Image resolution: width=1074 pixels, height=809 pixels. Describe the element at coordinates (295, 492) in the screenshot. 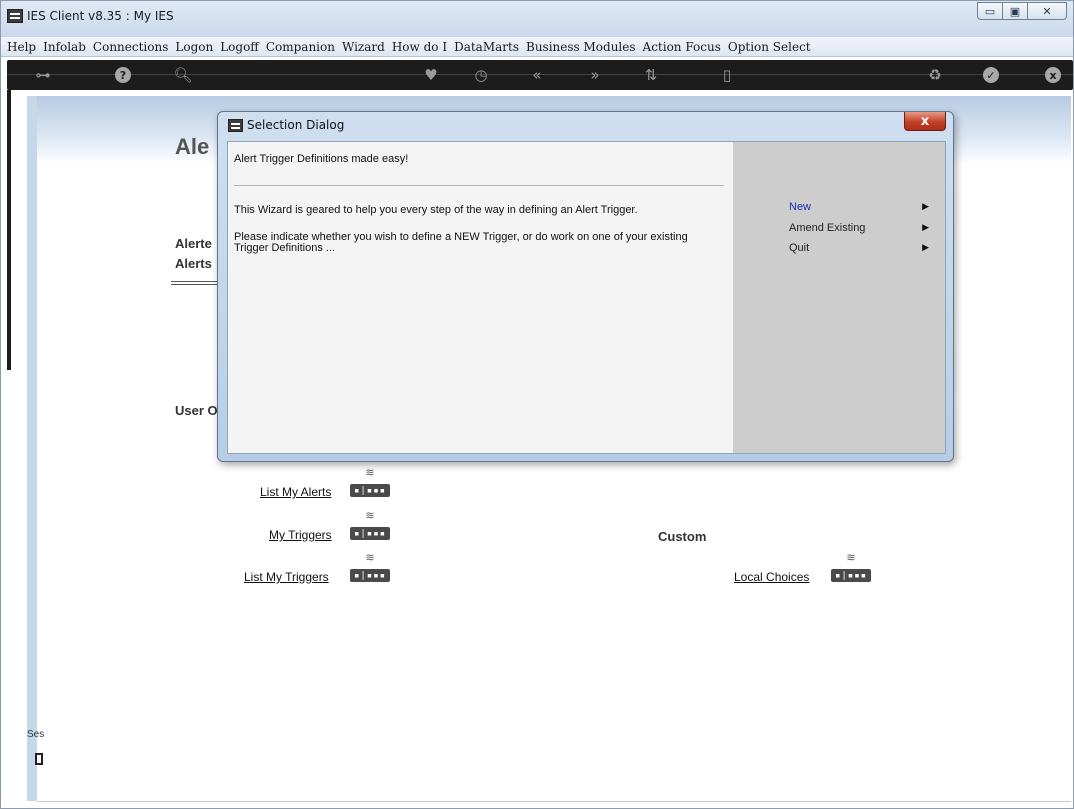

I see `list-my-alerts-link: List My Alerts` at that location.